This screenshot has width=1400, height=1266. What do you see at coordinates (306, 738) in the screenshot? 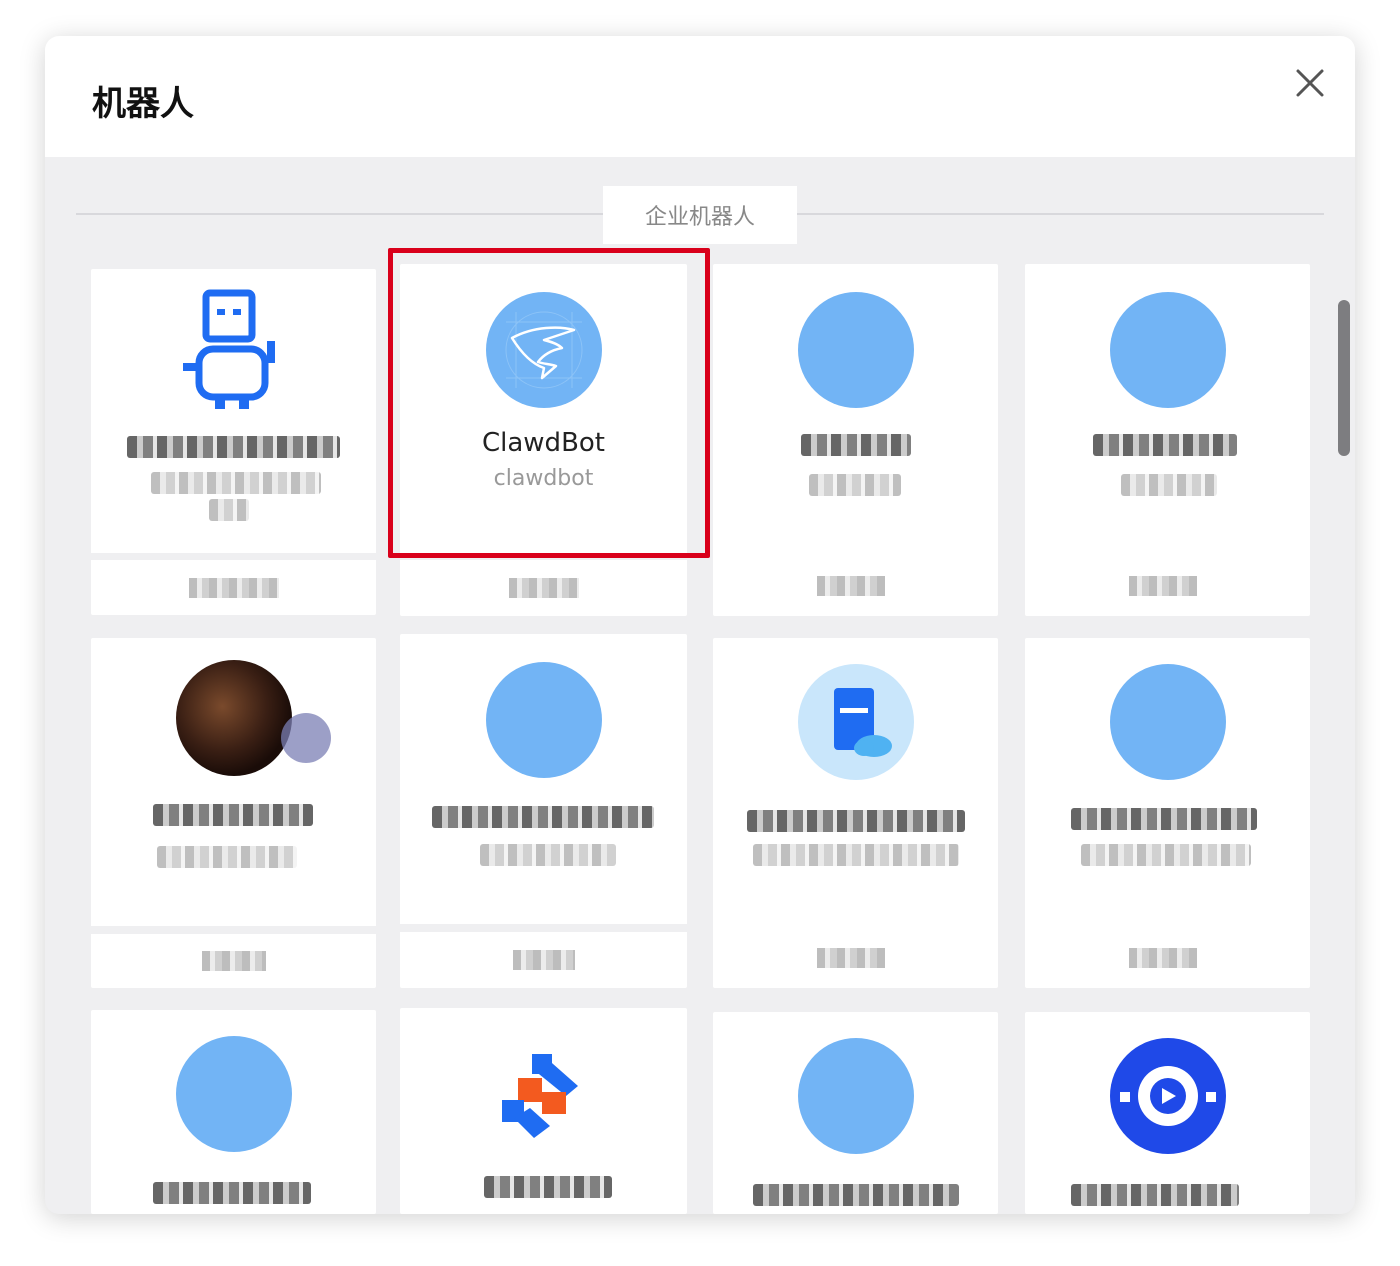
I see `photo-accent` at bounding box center [306, 738].